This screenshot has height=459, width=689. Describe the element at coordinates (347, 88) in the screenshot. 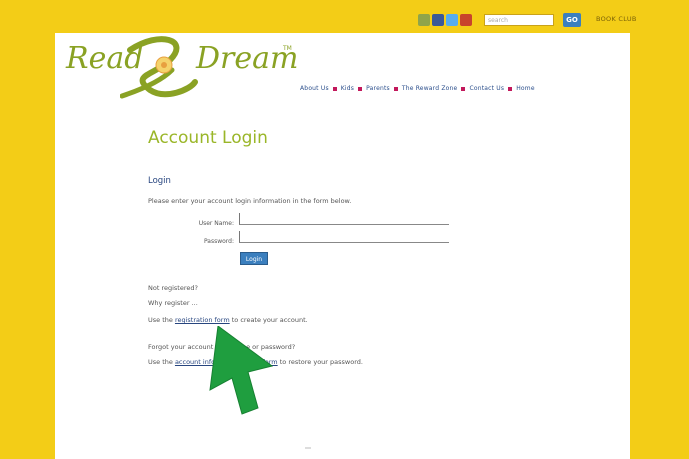

I see `nav-item-kids: Kids` at that location.